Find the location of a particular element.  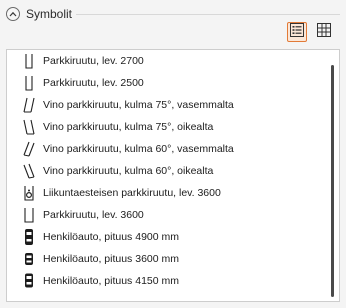

list-item: Parkkiruutu, lev. 3600 is located at coordinates (168, 215).